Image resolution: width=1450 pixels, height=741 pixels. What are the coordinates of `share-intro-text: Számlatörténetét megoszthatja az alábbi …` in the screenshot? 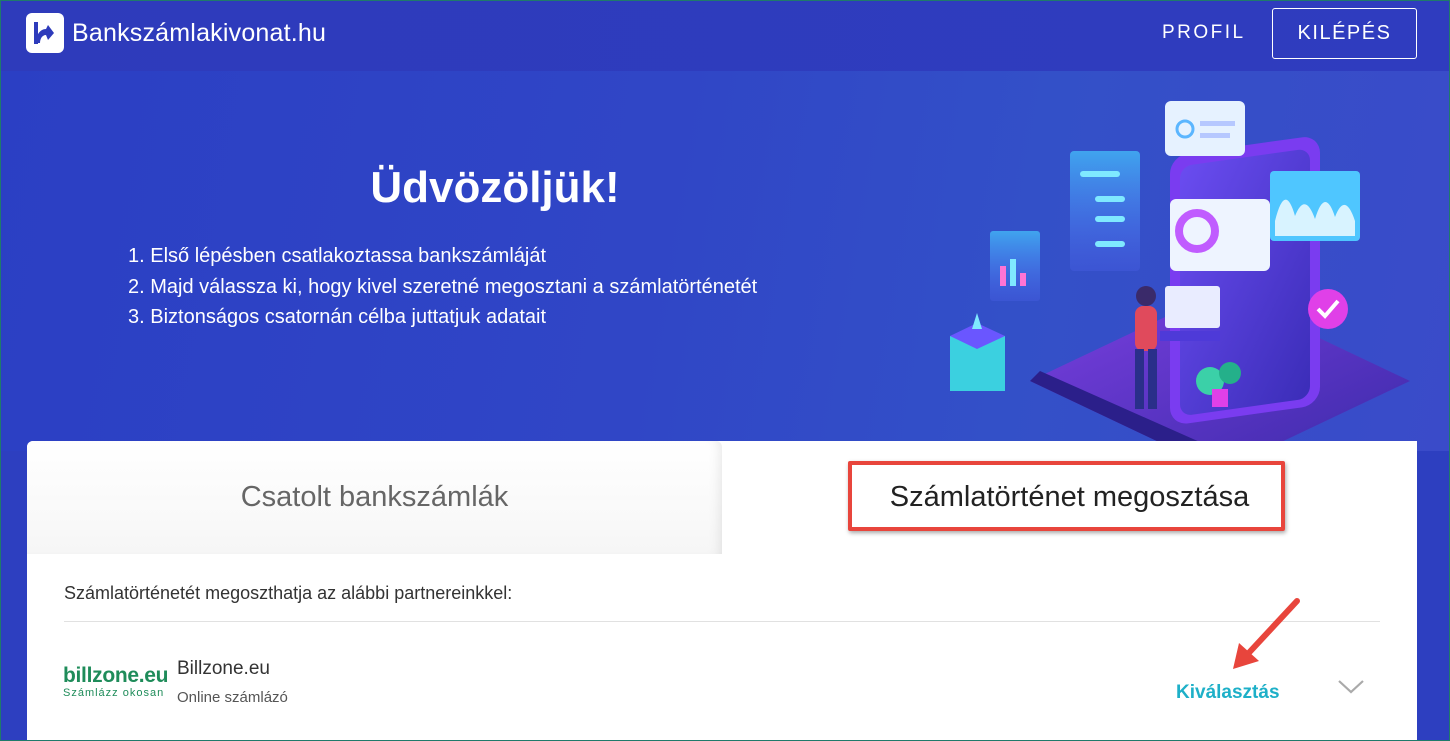 It's located at (288, 593).